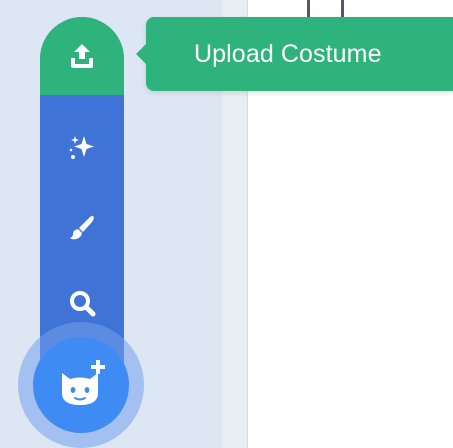 This screenshot has height=448, width=453. Describe the element at coordinates (141, 54) in the screenshot. I see `tooltip-arrow` at that location.